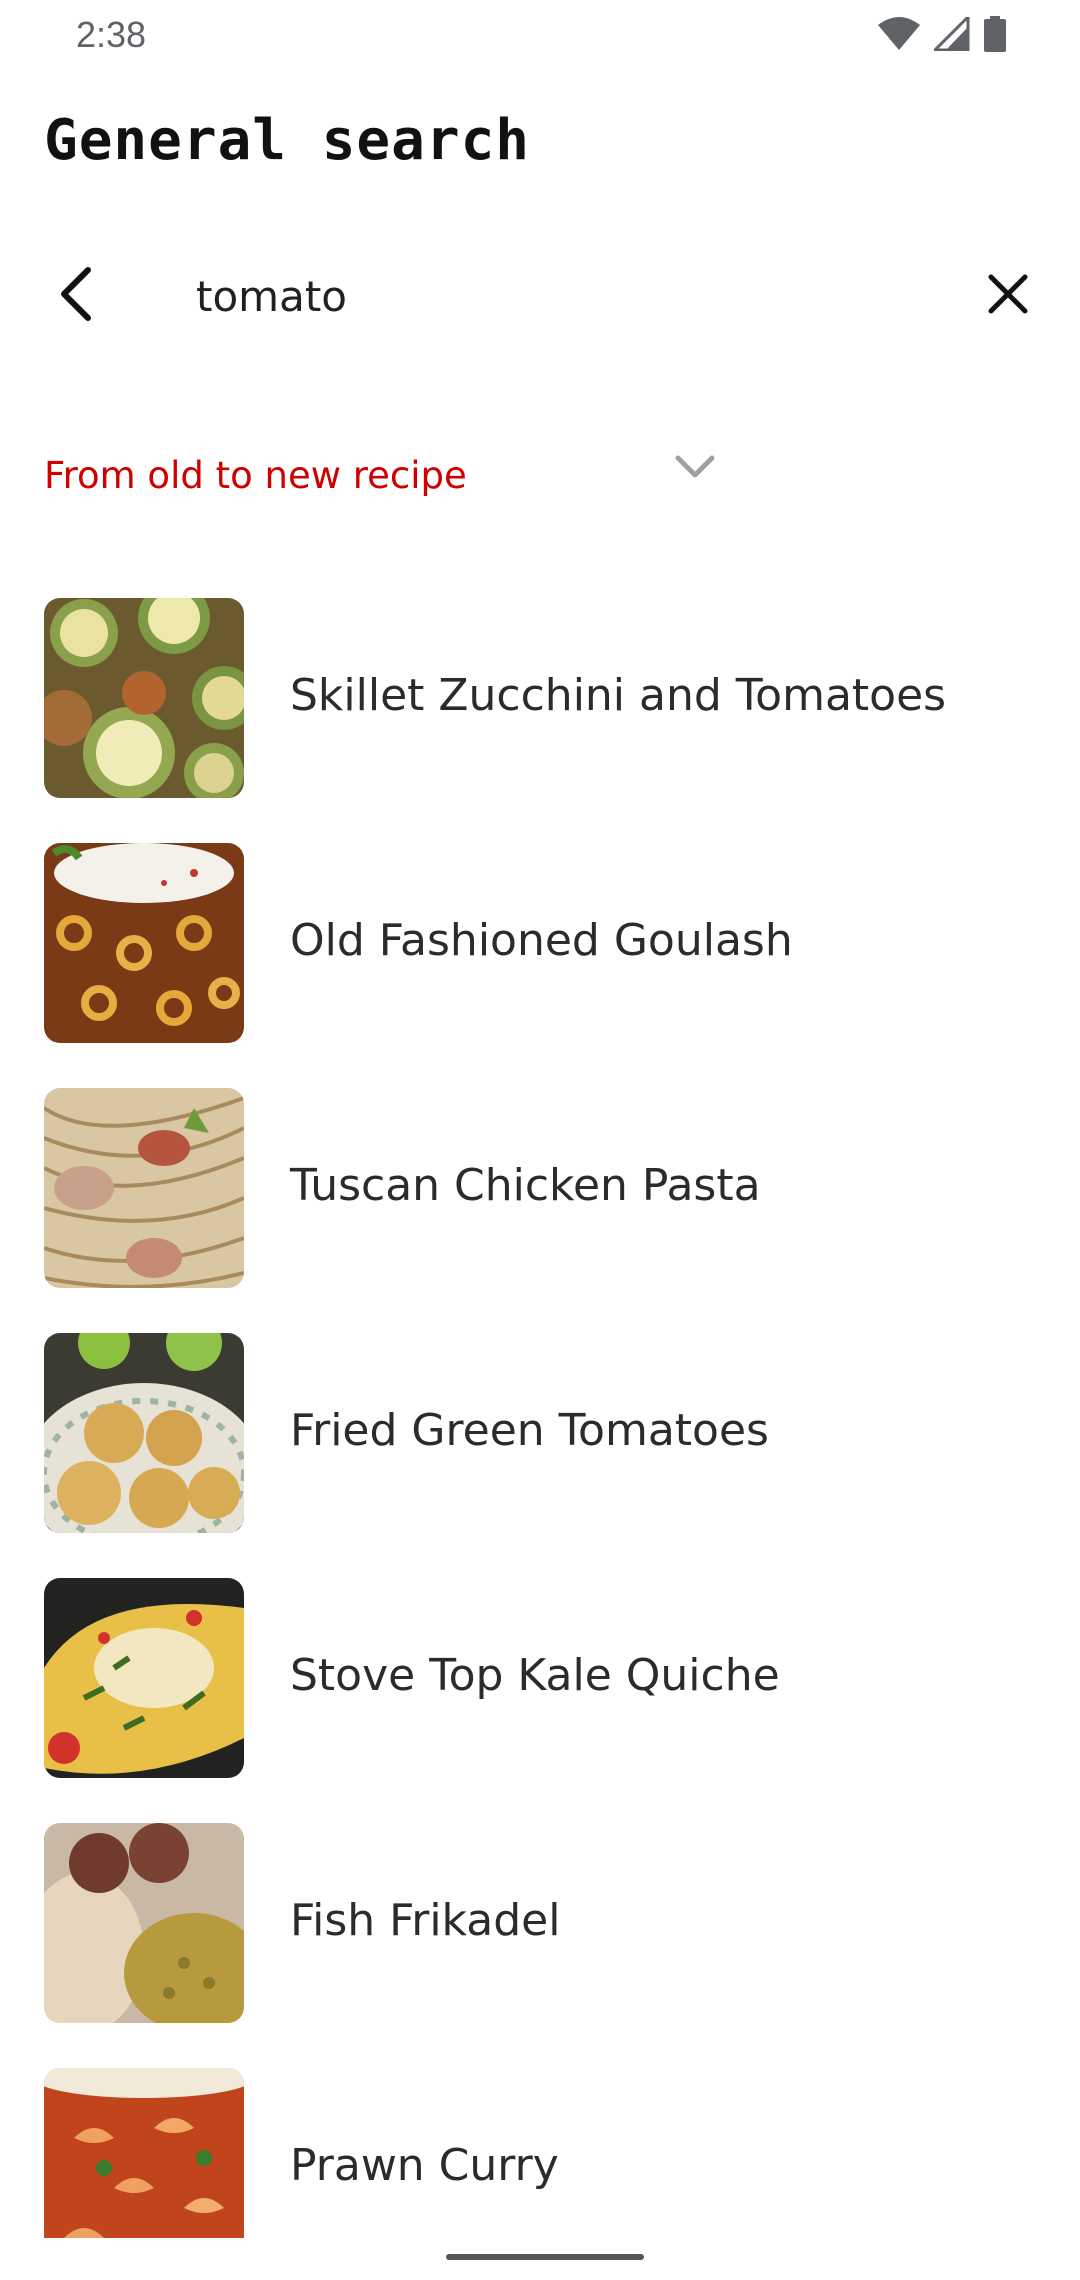 Image resolution: width=1080 pixels, height=2280 pixels. Describe the element at coordinates (144, 698) in the screenshot. I see `zucchini-tomatoes-photo` at that location.